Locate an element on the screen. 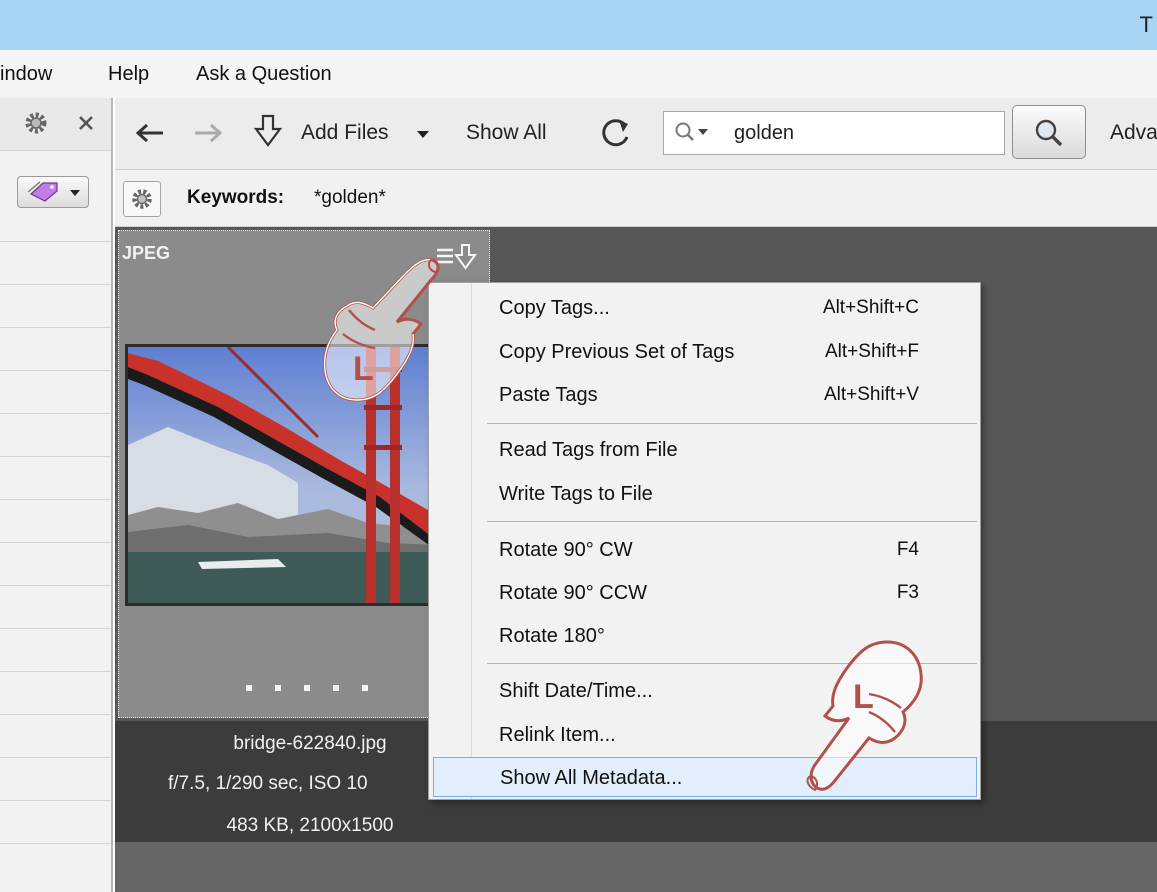 This screenshot has width=1157, height=892. menu-item-shortcut: Alt+Shift+F is located at coordinates (872, 351).